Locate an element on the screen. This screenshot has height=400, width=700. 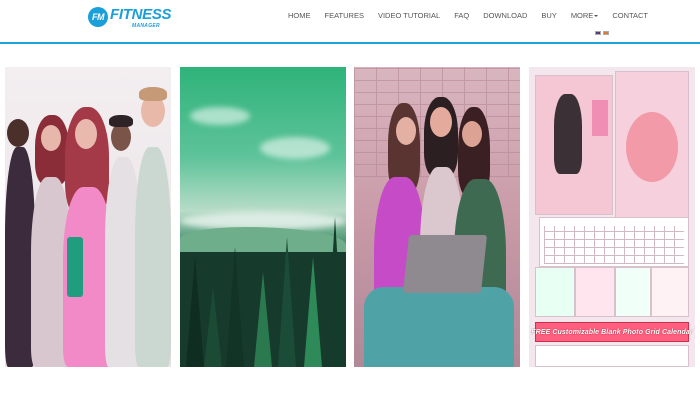
flag-uk-icon is located at coordinates (598, 33).